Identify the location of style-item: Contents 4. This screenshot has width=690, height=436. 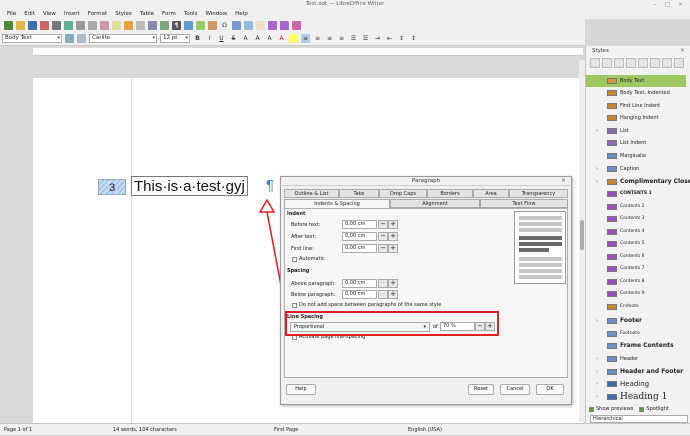
(636, 232).